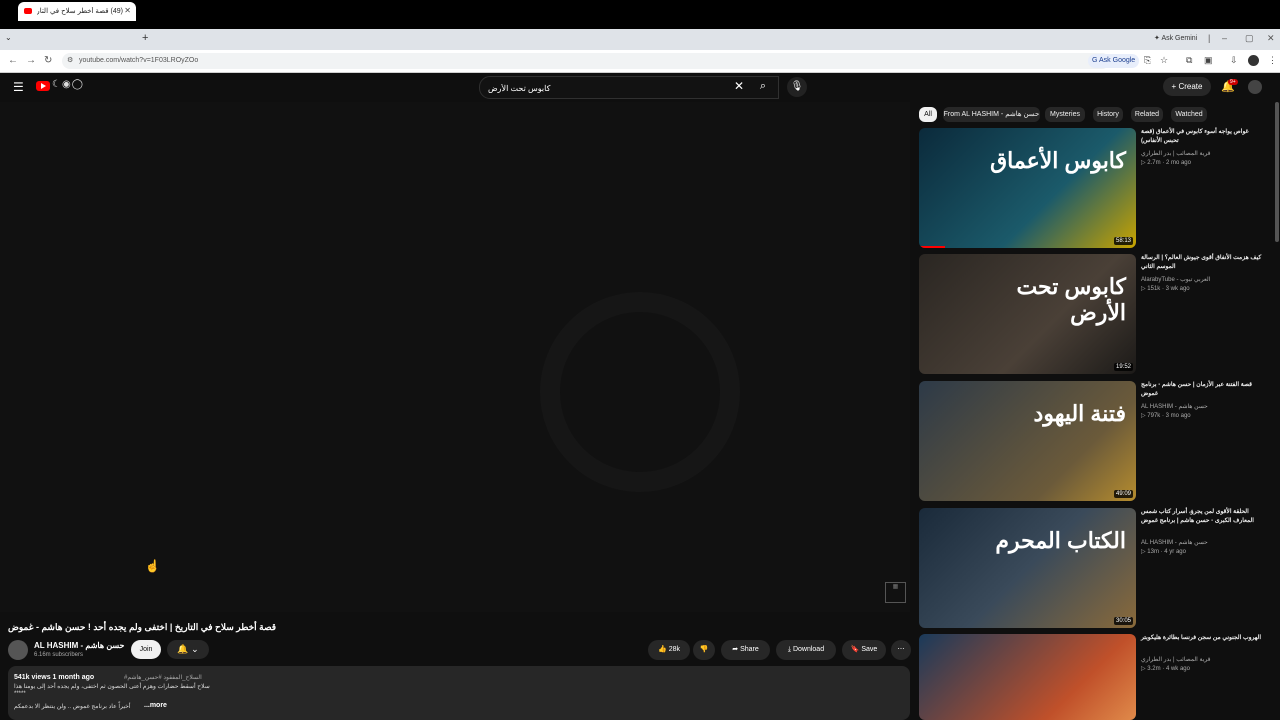 This screenshot has height=720, width=1280. Describe the element at coordinates (674, 649) in the screenshot. I see `like-count: 28k` at that location.